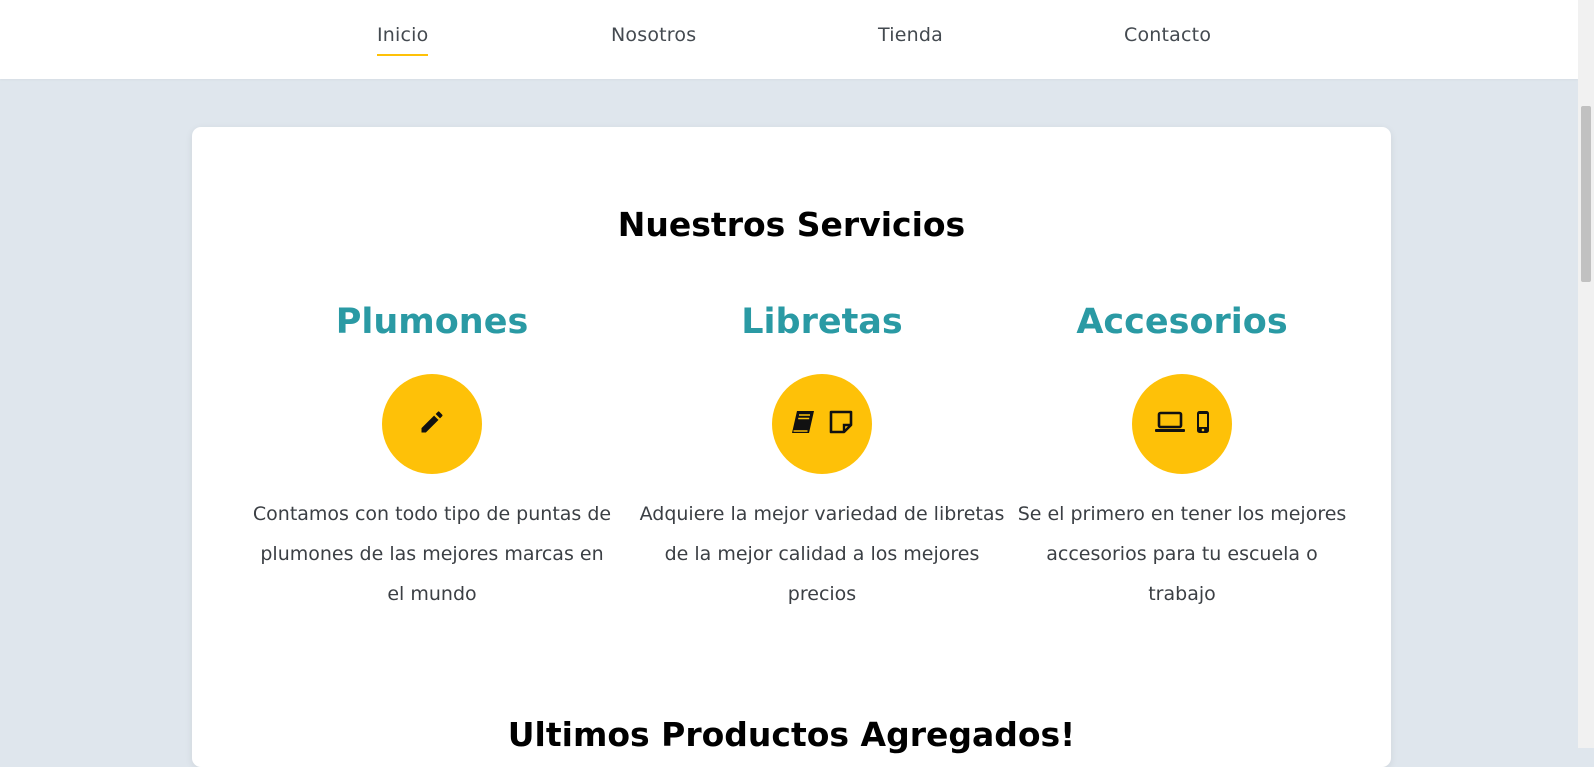 The image size is (1594, 767). Describe the element at coordinates (791, 734) in the screenshot. I see `latest-products-heading: Ultimos Productos Agregados!` at that location.